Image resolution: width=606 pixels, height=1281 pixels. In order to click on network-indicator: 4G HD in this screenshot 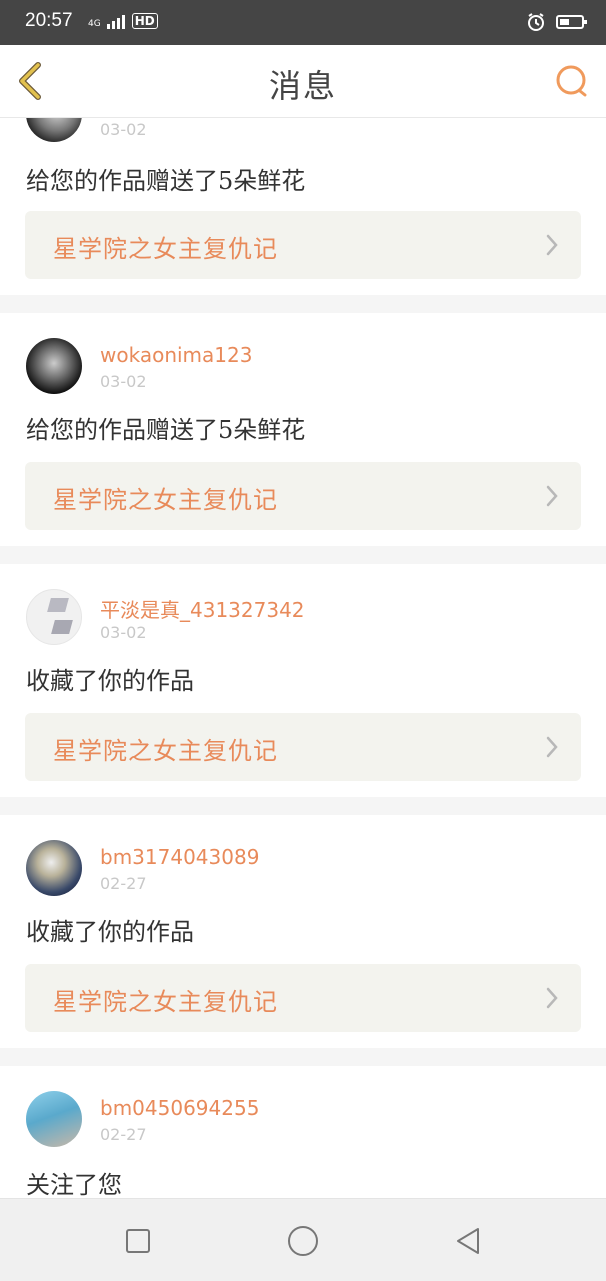, I will do `click(123, 21)`.